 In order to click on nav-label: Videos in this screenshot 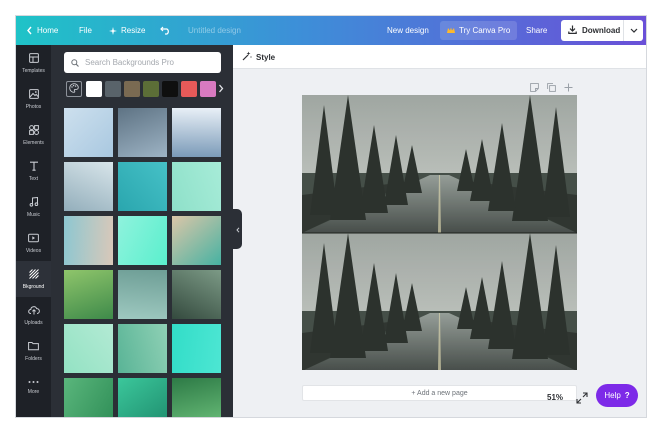, I will do `click(33, 250)`.